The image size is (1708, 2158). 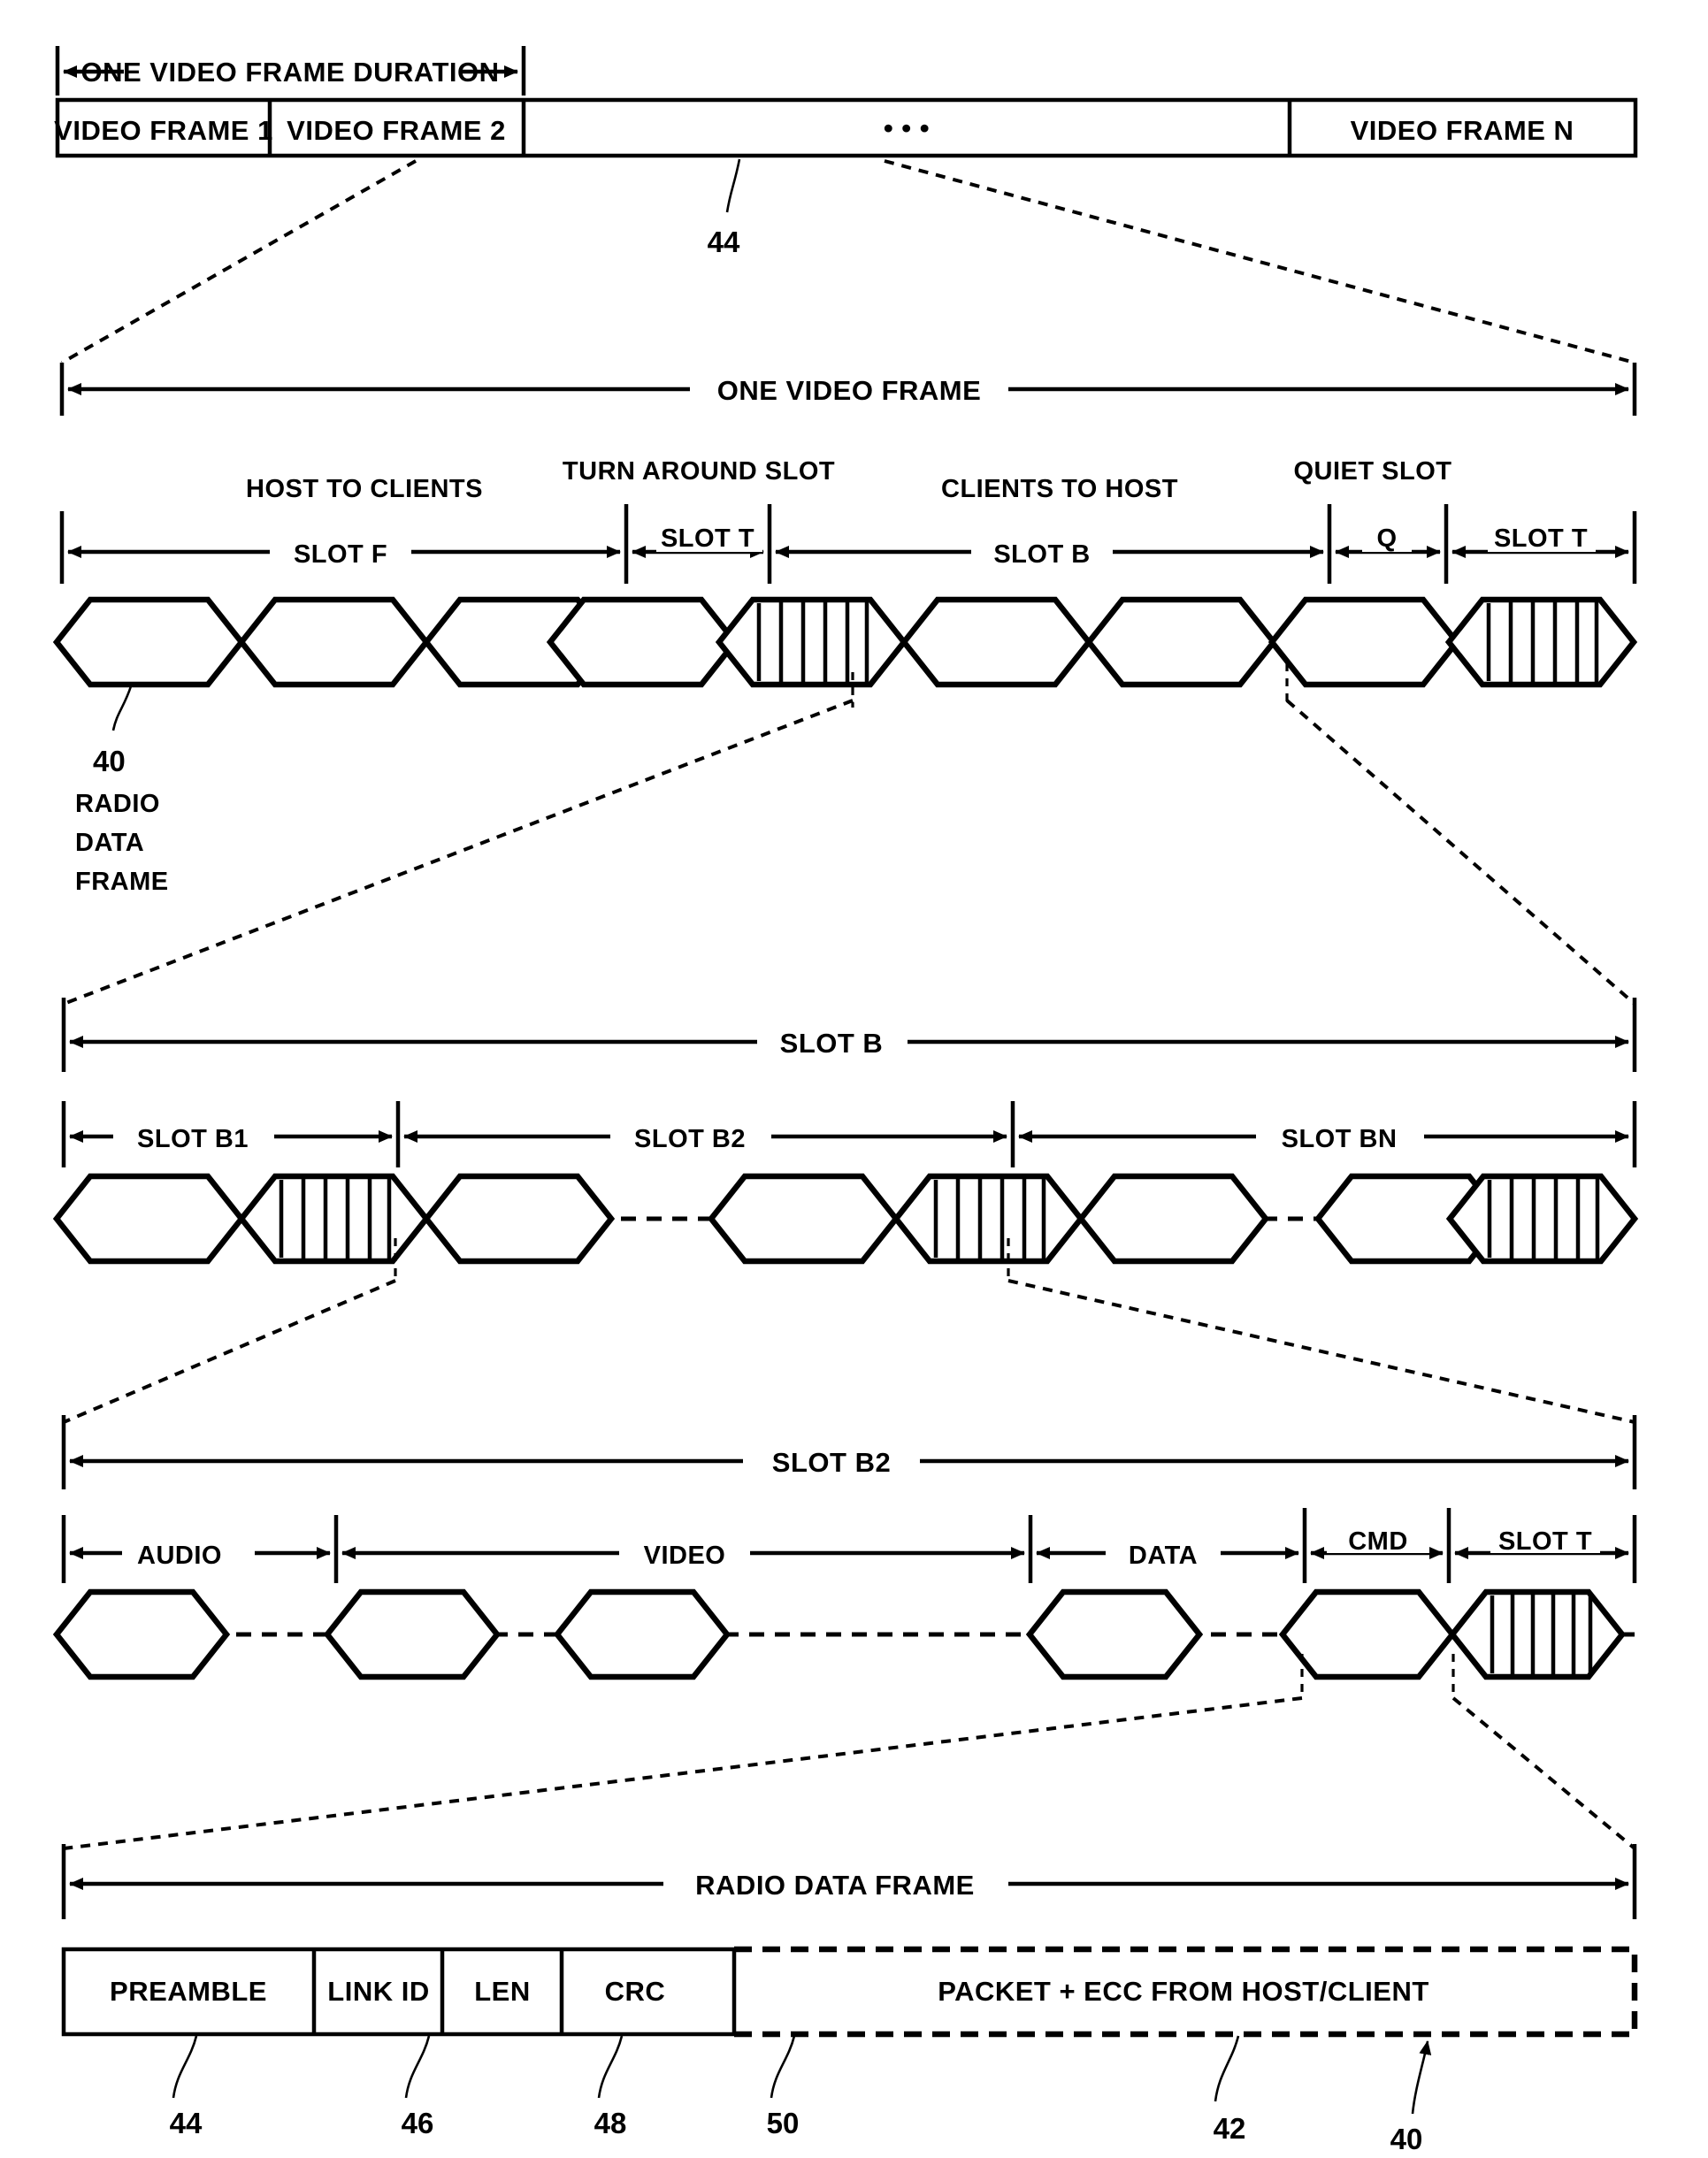 I want to click on callout-40-line-radio: RADIO, so click(x=118, y=804).